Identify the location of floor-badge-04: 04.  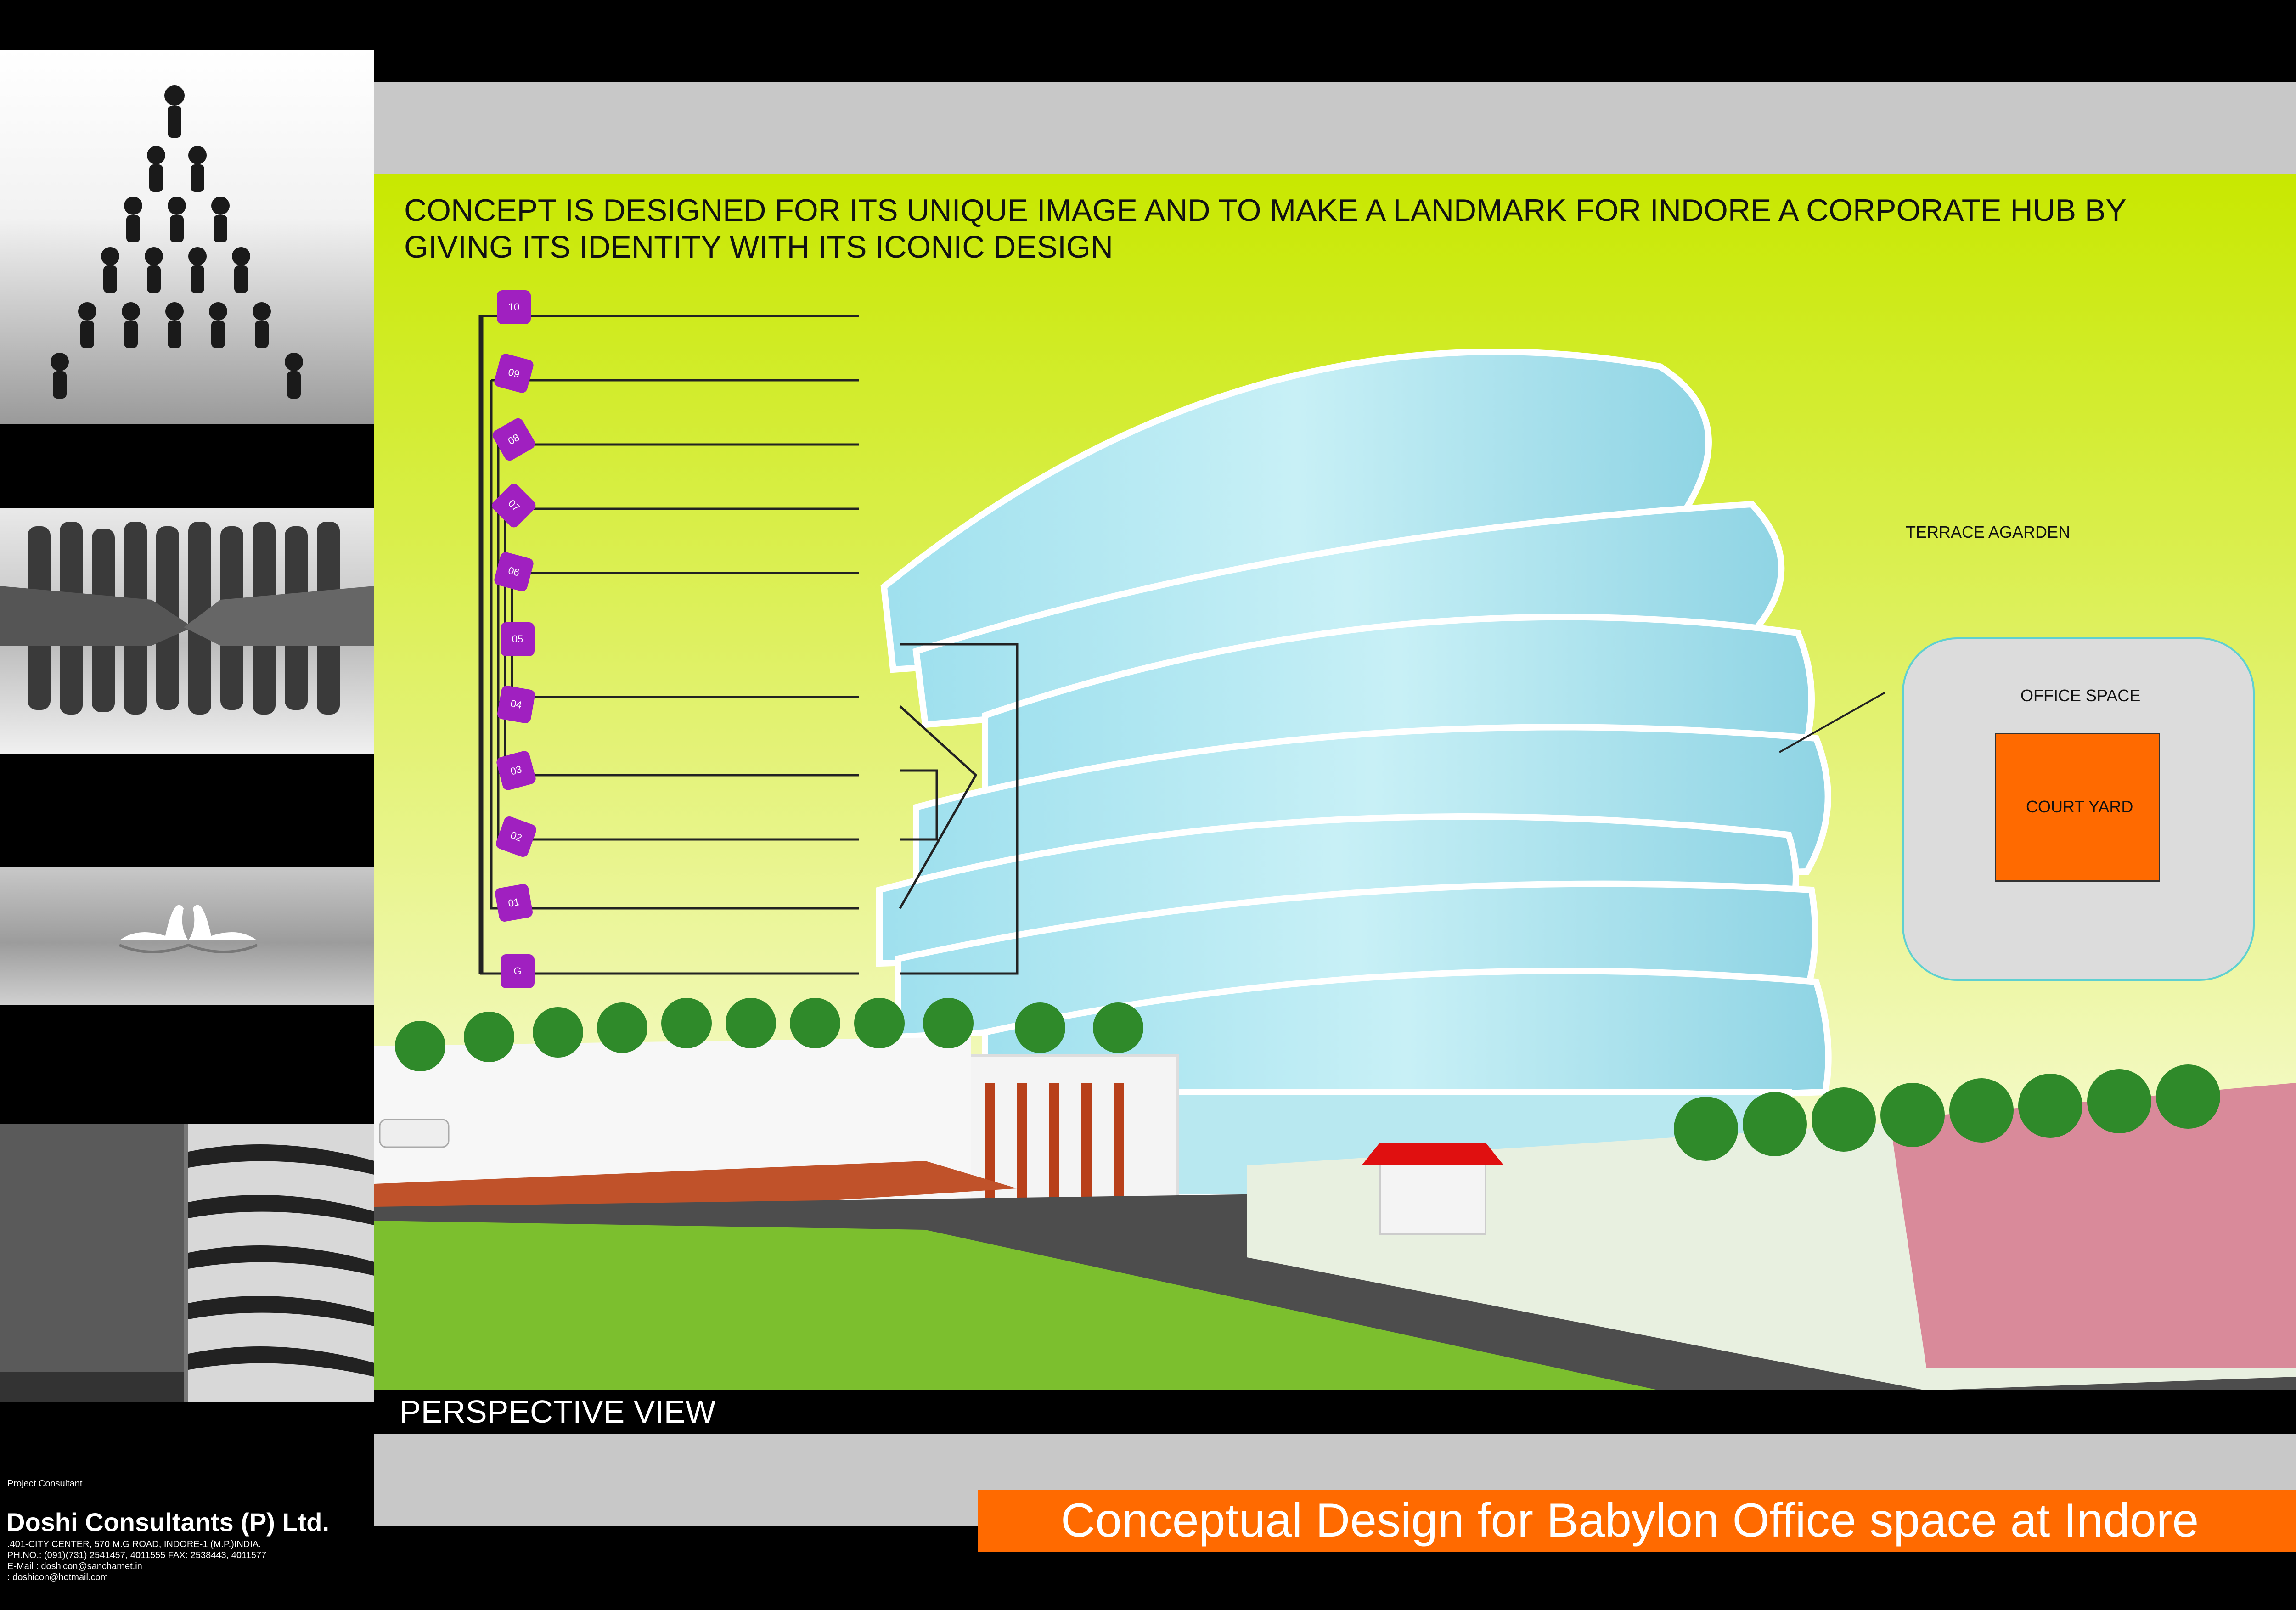
(516, 704).